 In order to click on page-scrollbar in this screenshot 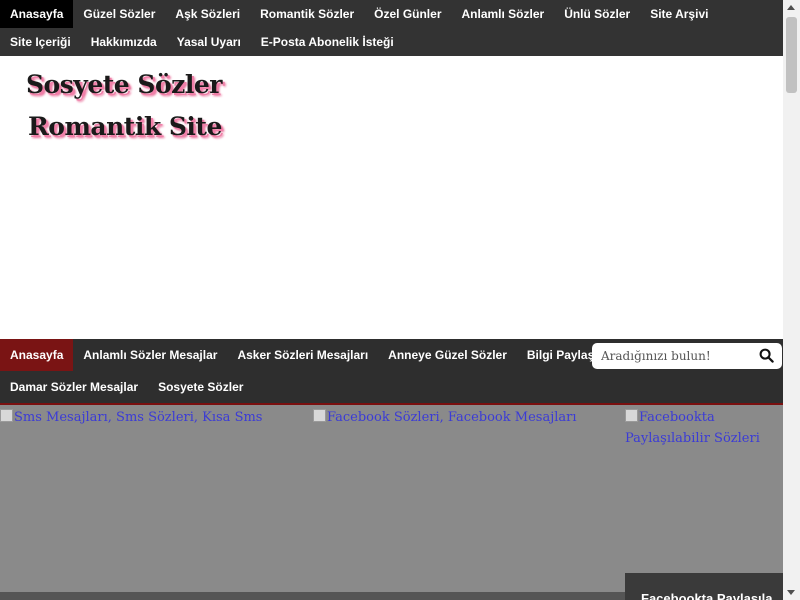, I will do `click(791, 300)`.